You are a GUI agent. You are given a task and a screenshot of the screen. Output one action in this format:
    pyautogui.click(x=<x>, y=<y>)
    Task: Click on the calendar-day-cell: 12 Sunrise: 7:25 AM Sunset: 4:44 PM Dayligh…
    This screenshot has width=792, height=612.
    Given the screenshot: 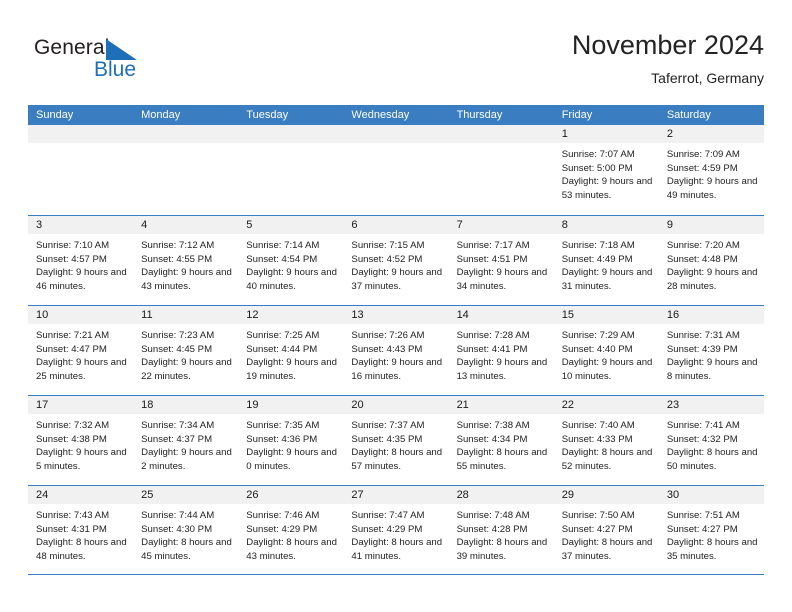 What is the action you would take?
    pyautogui.click(x=291, y=350)
    